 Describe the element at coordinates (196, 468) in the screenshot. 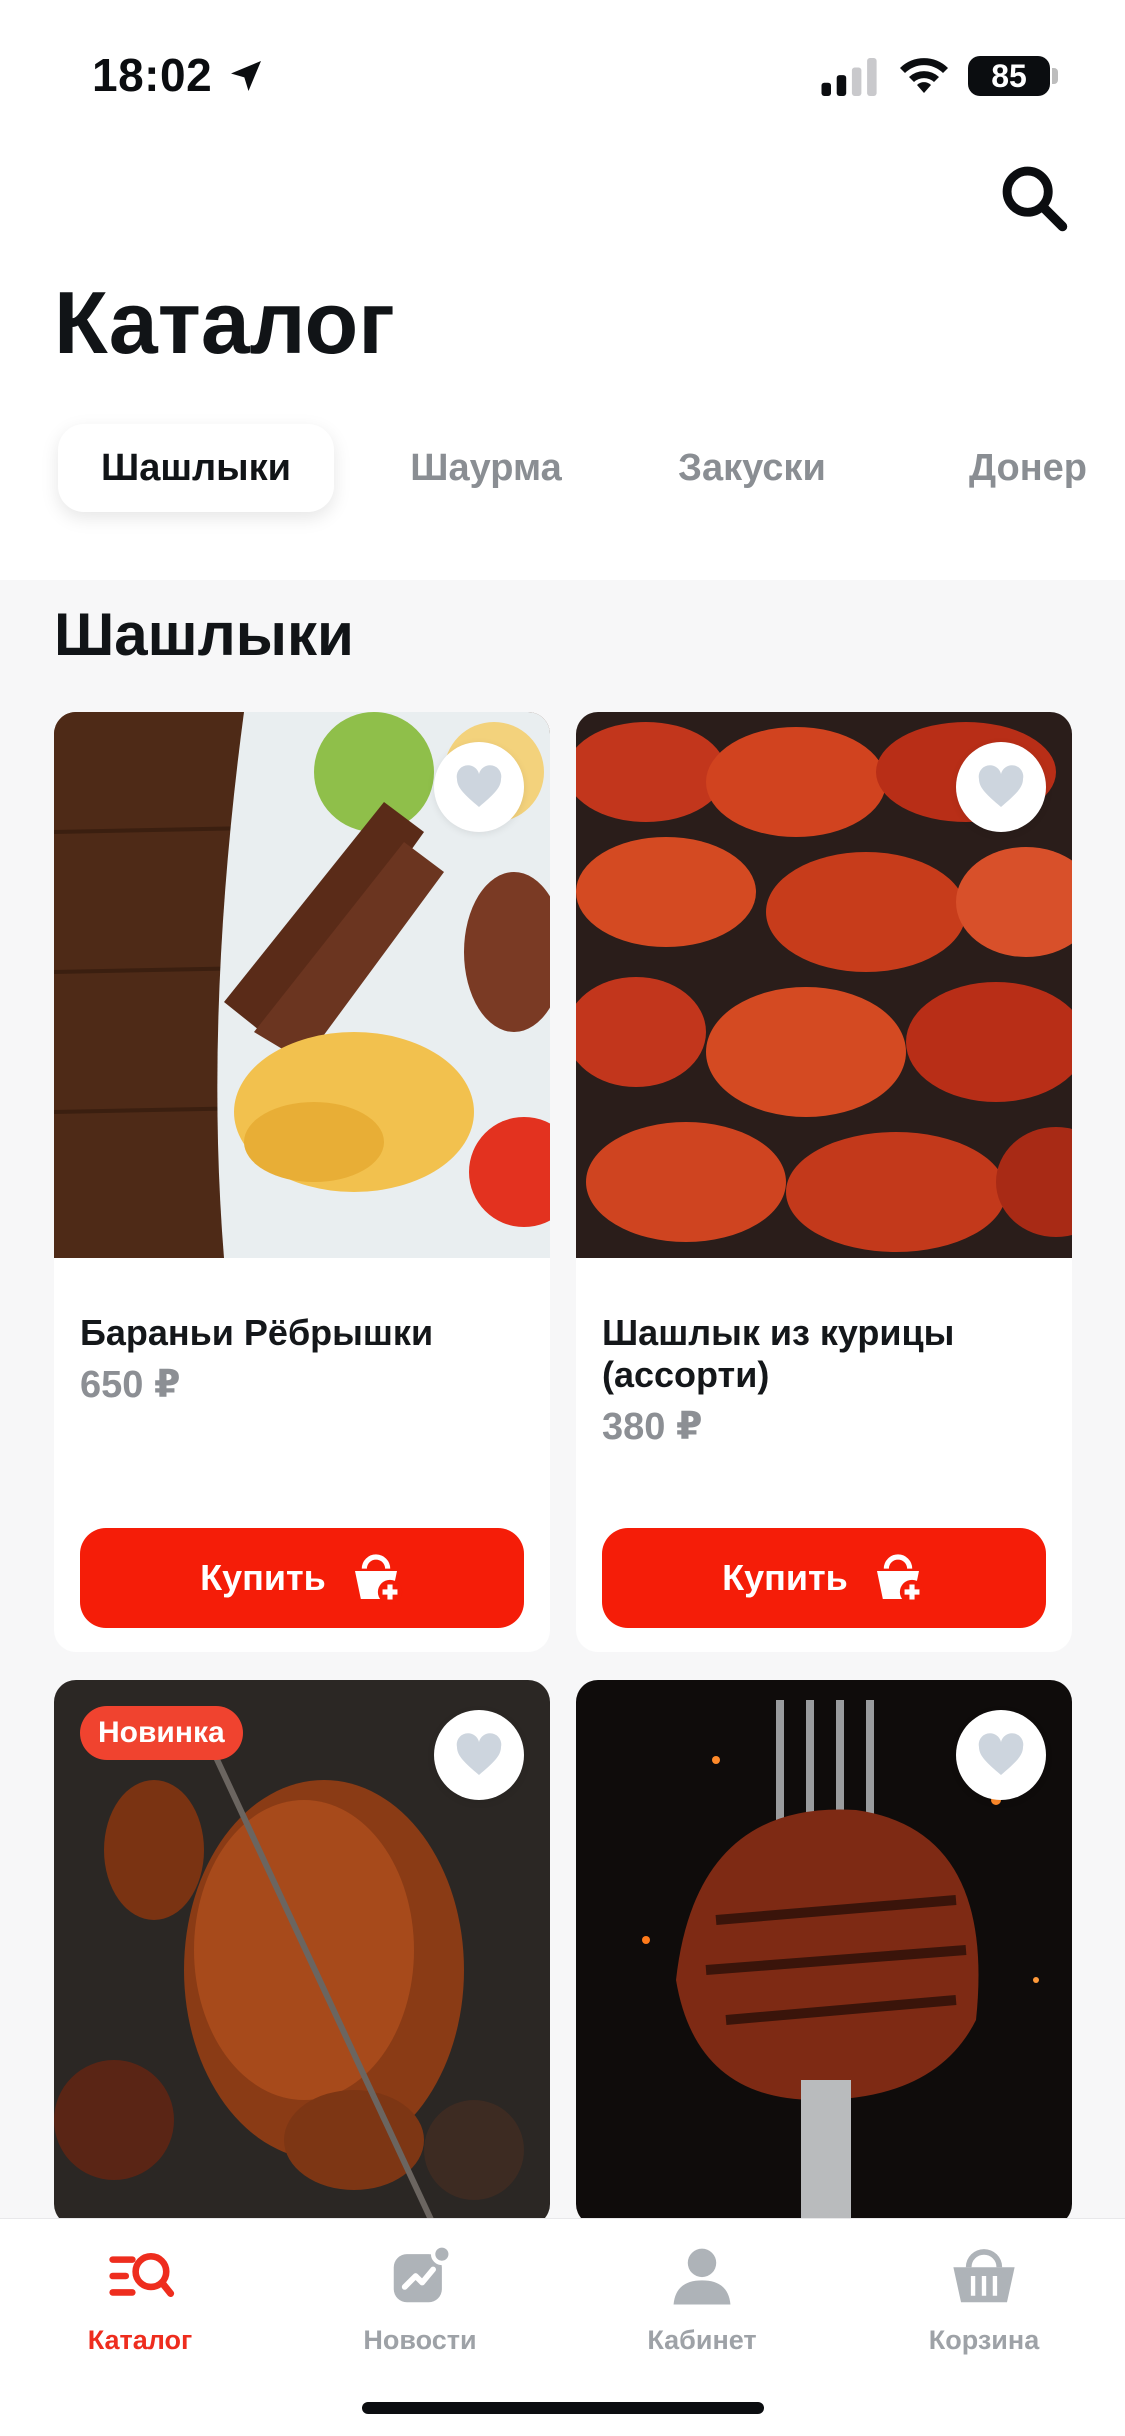

I see `tab-shashlyki: Шашлыки` at that location.